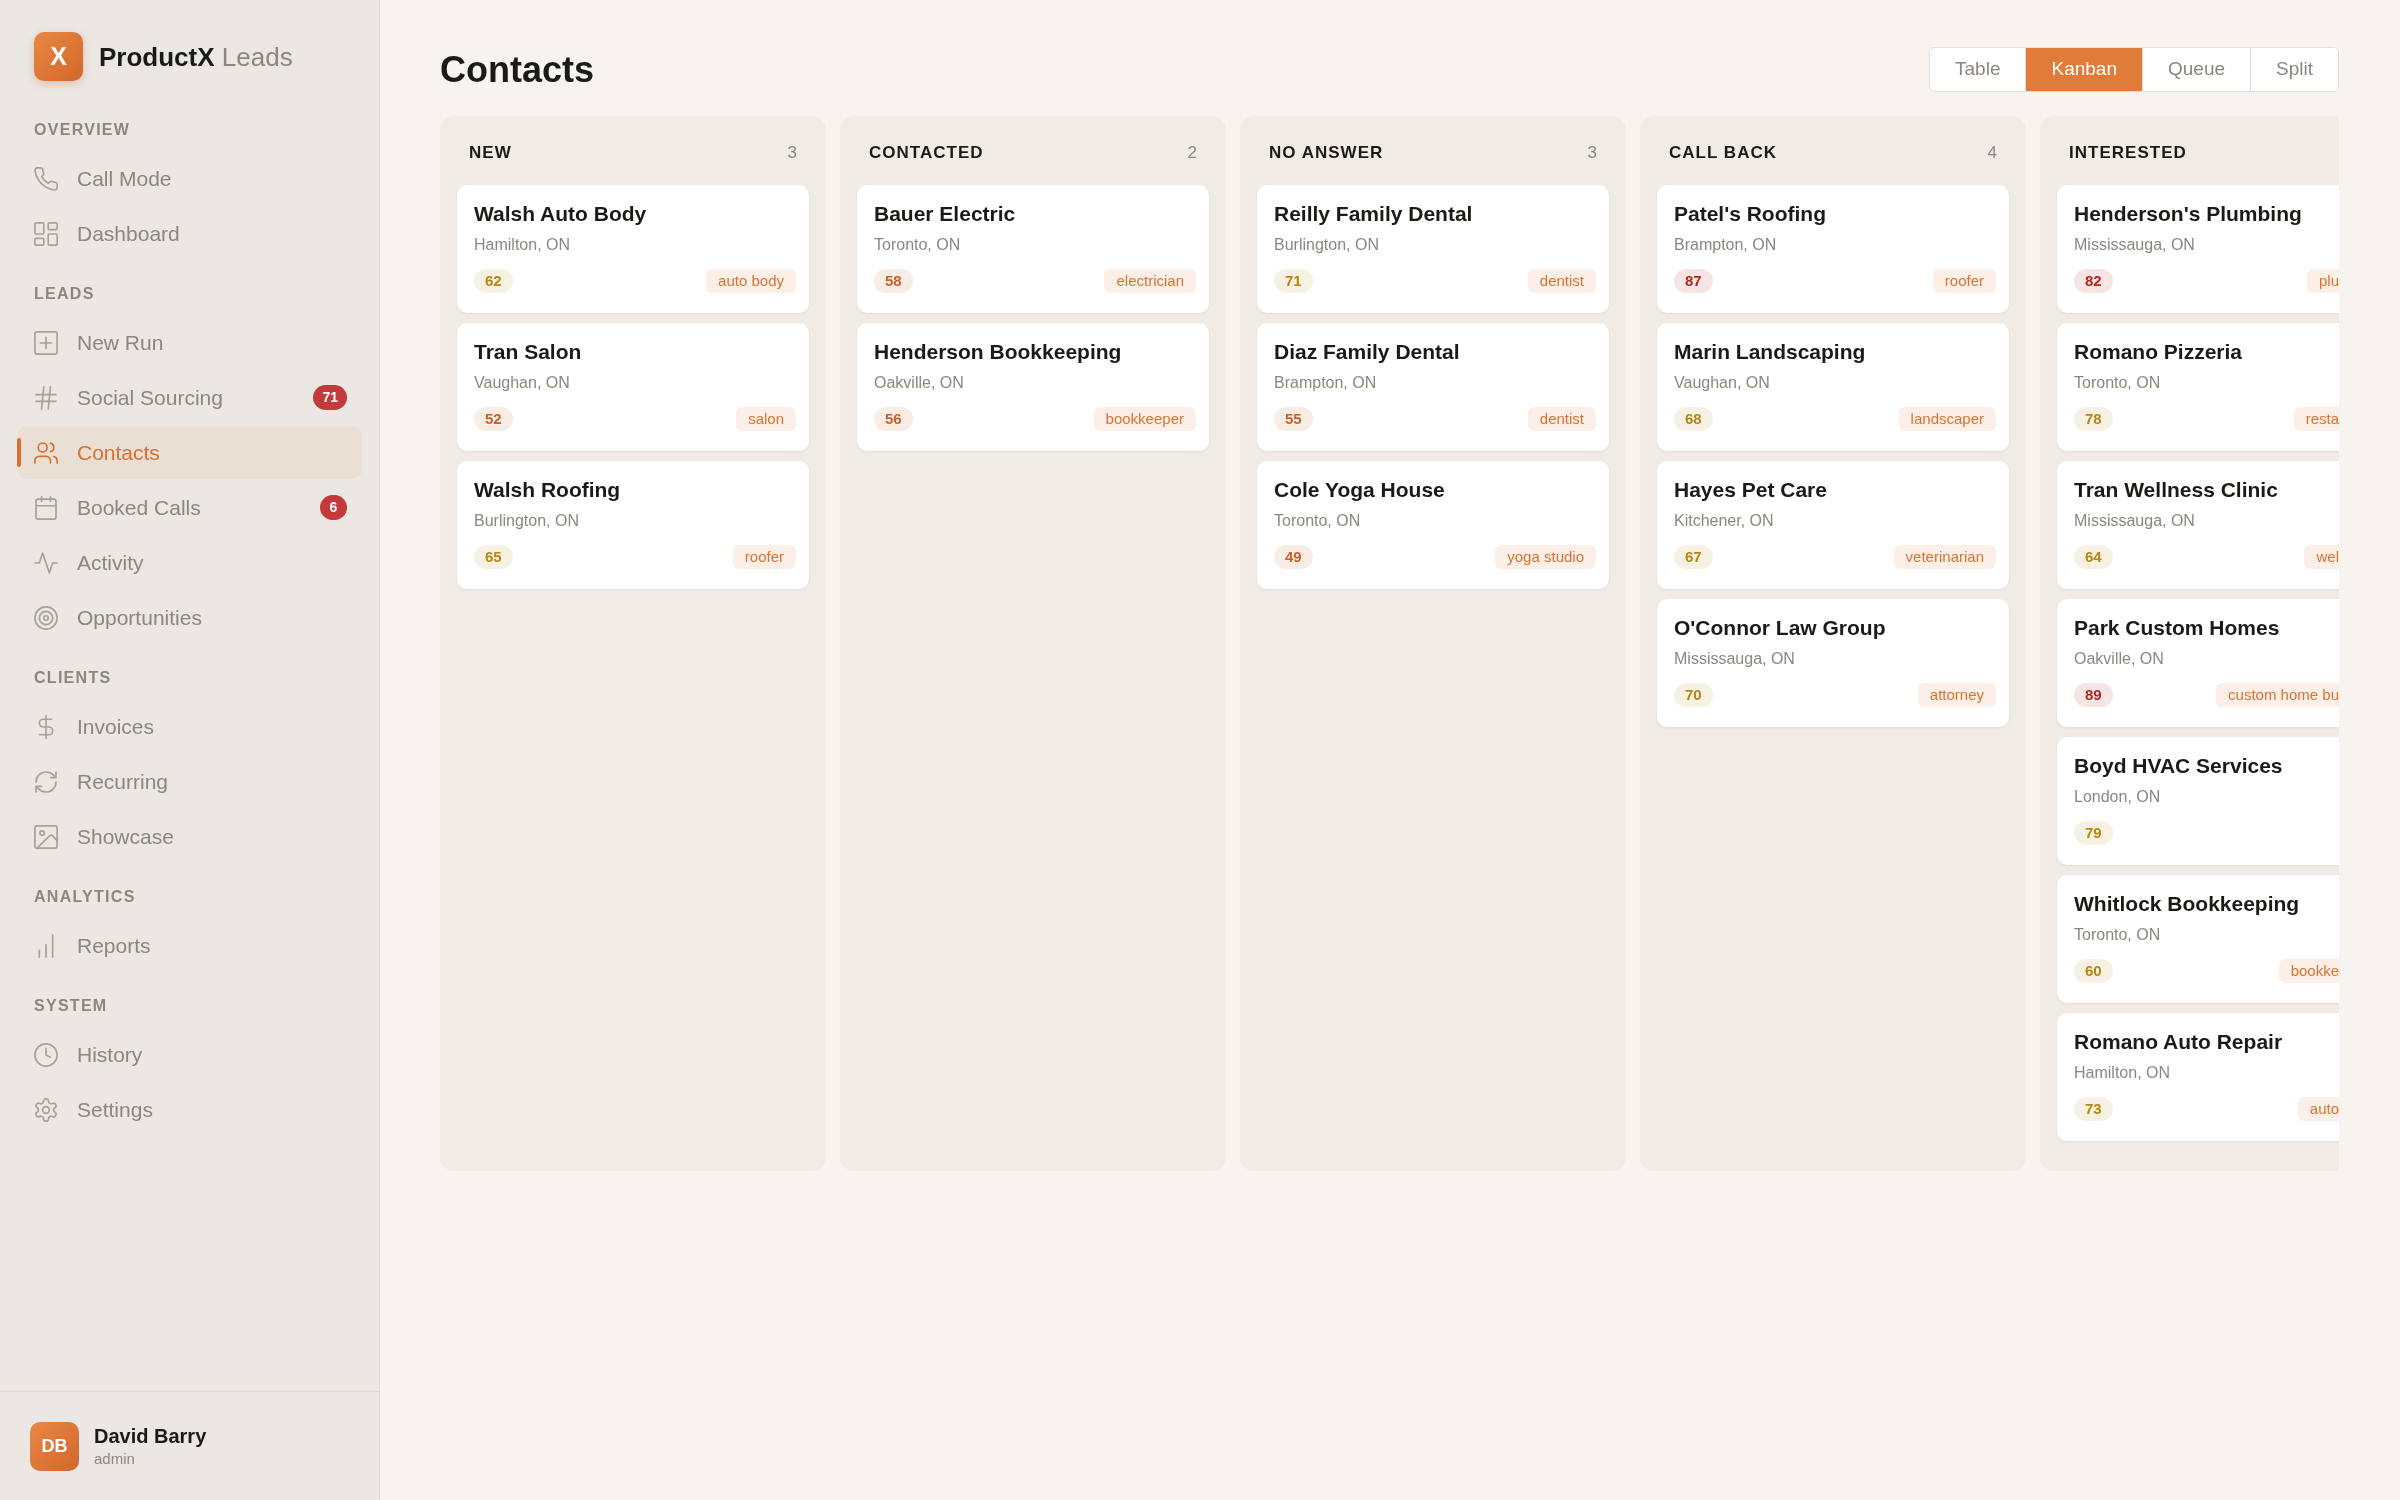  I want to click on plus-square-icon, so click(46, 342).